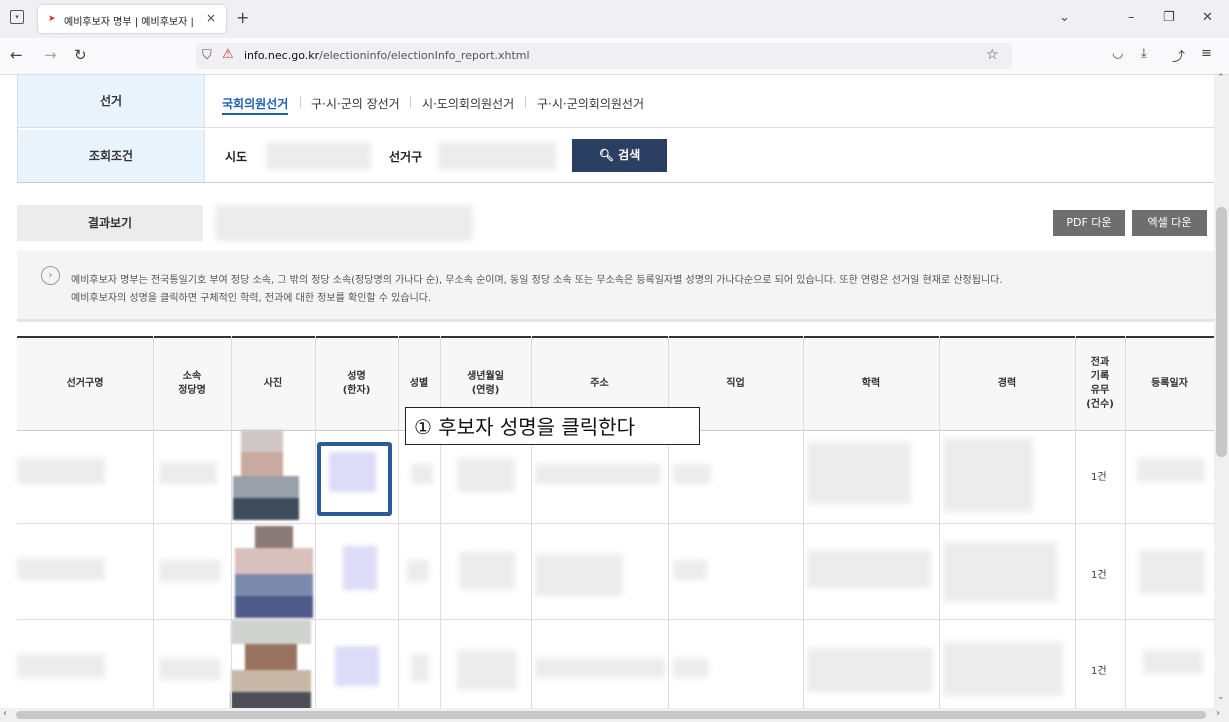 The height and width of the screenshot is (722, 1229). I want to click on lock-warning-icon: ⚠, so click(228, 54).